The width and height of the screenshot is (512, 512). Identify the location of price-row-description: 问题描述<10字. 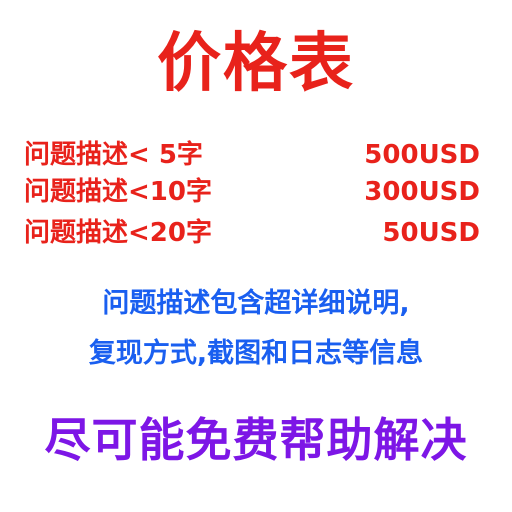
(118, 192).